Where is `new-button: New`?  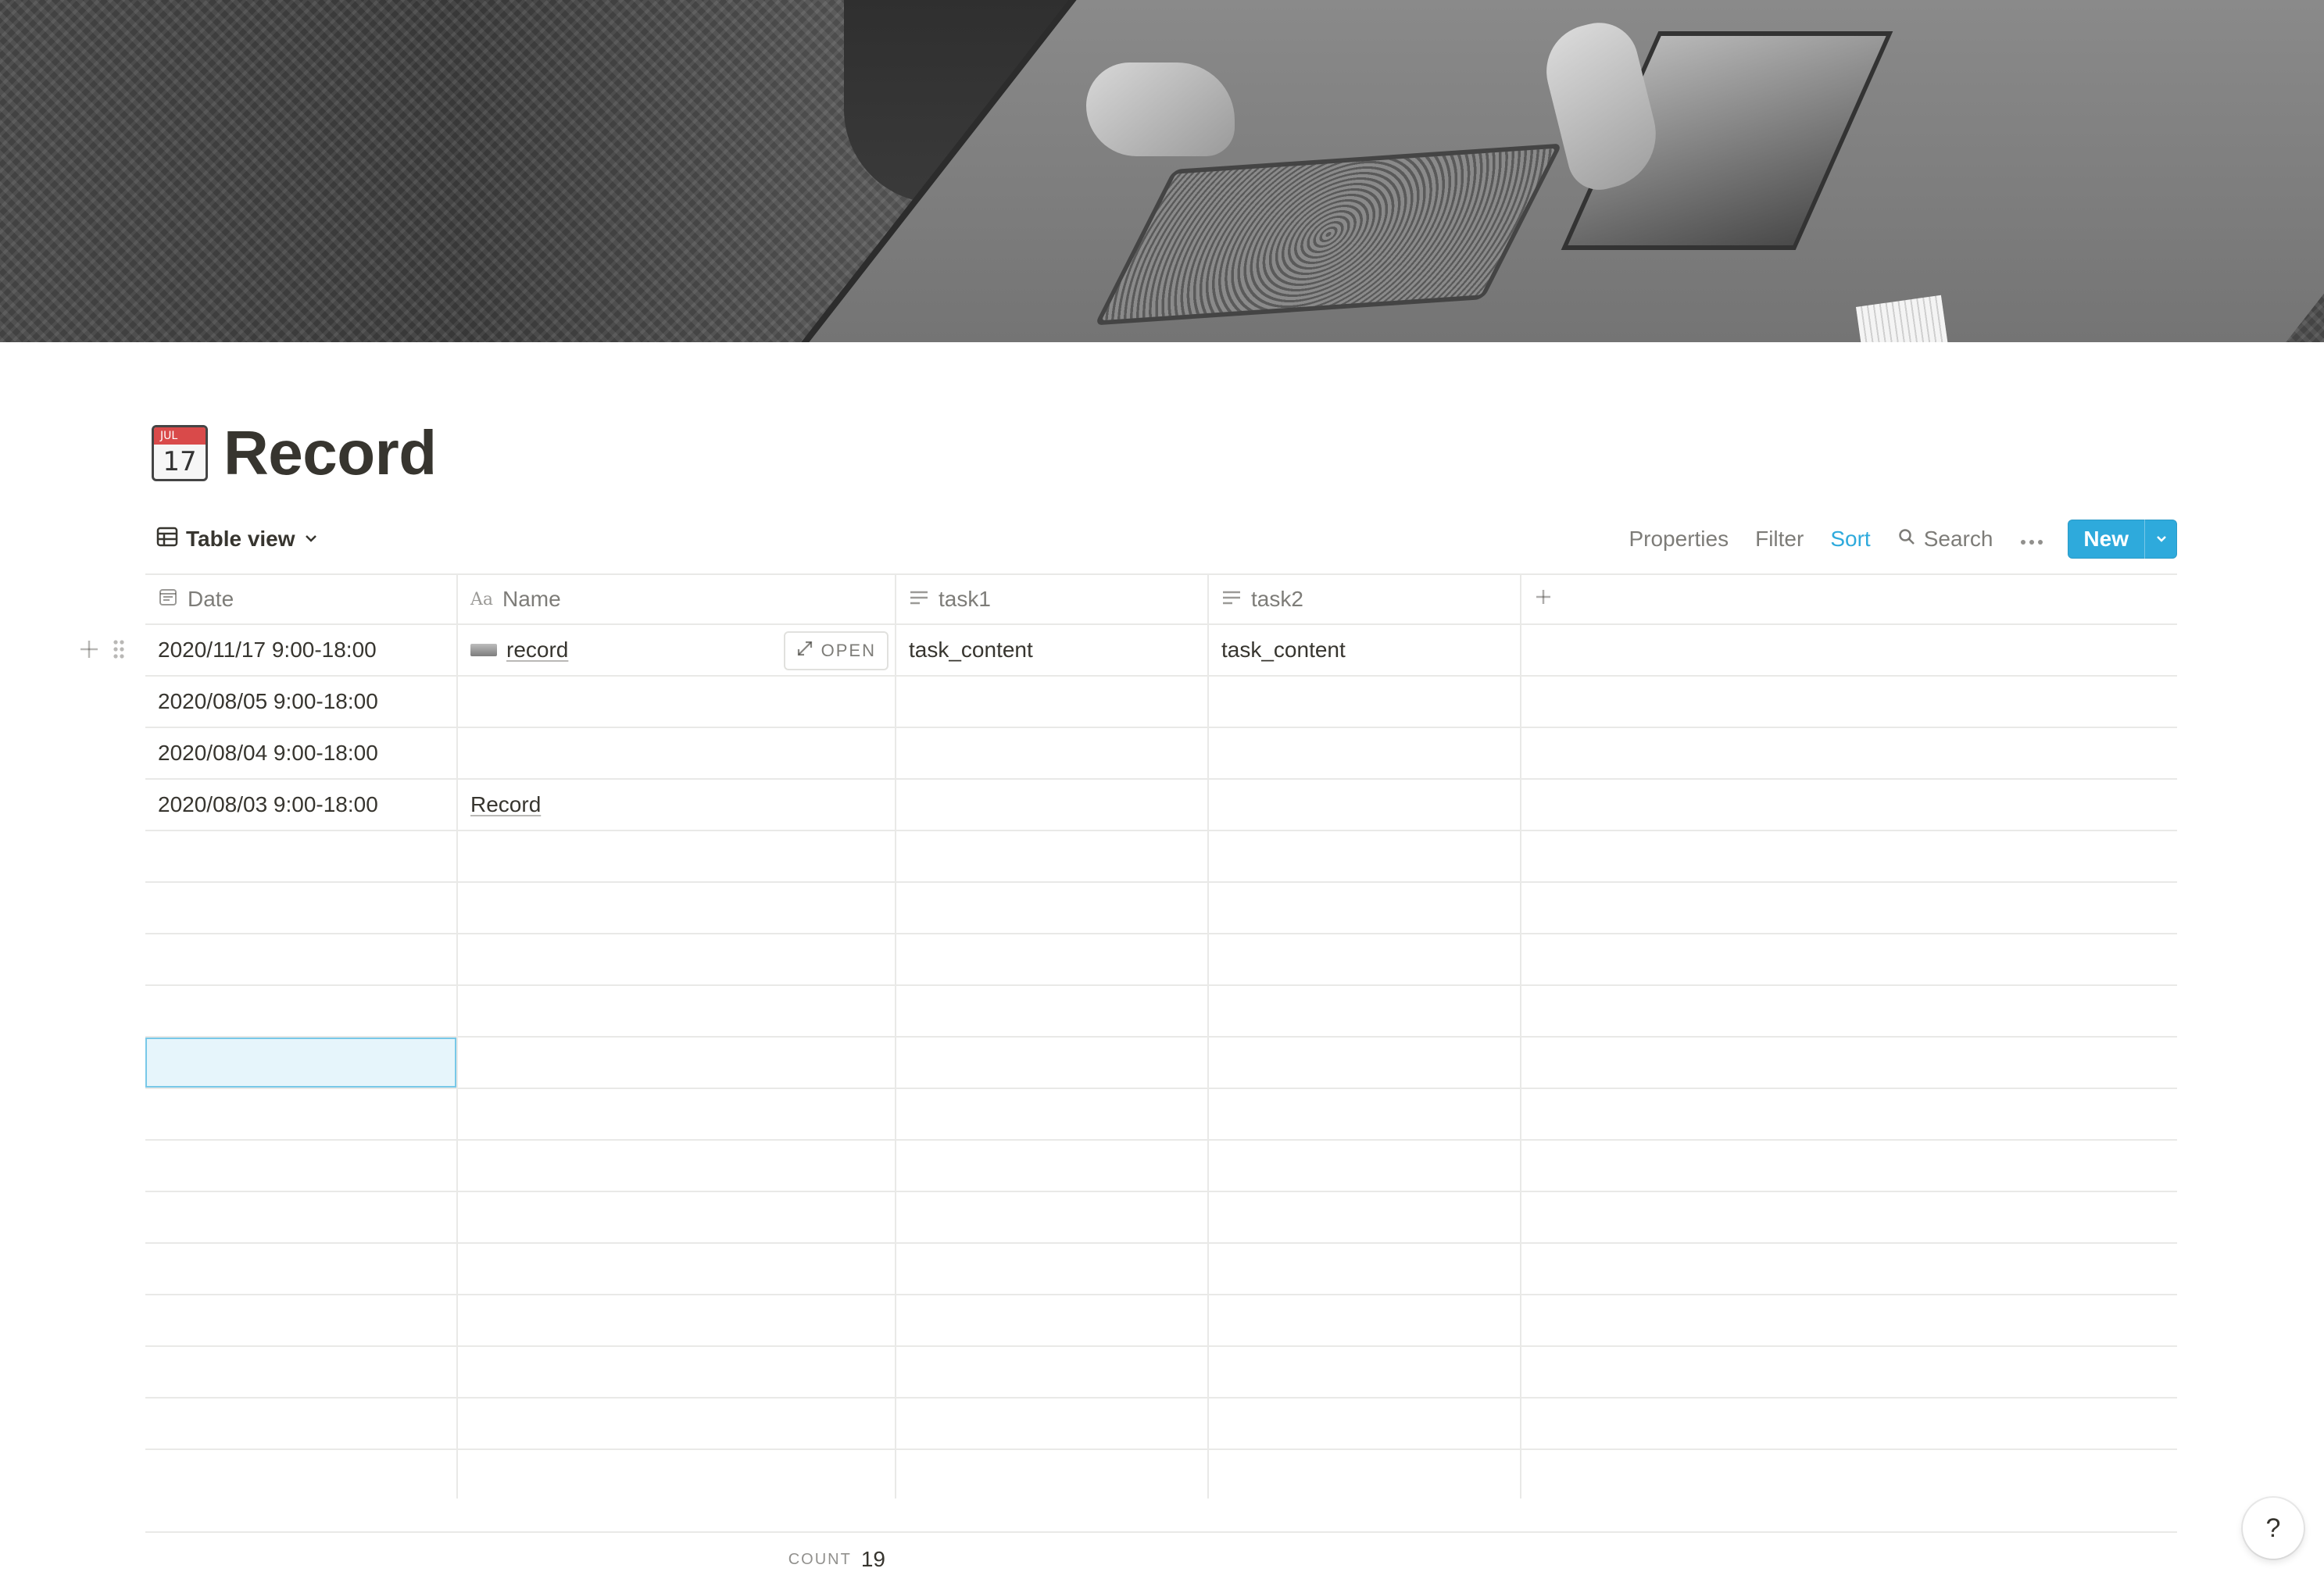
new-button: New is located at coordinates (2106, 539).